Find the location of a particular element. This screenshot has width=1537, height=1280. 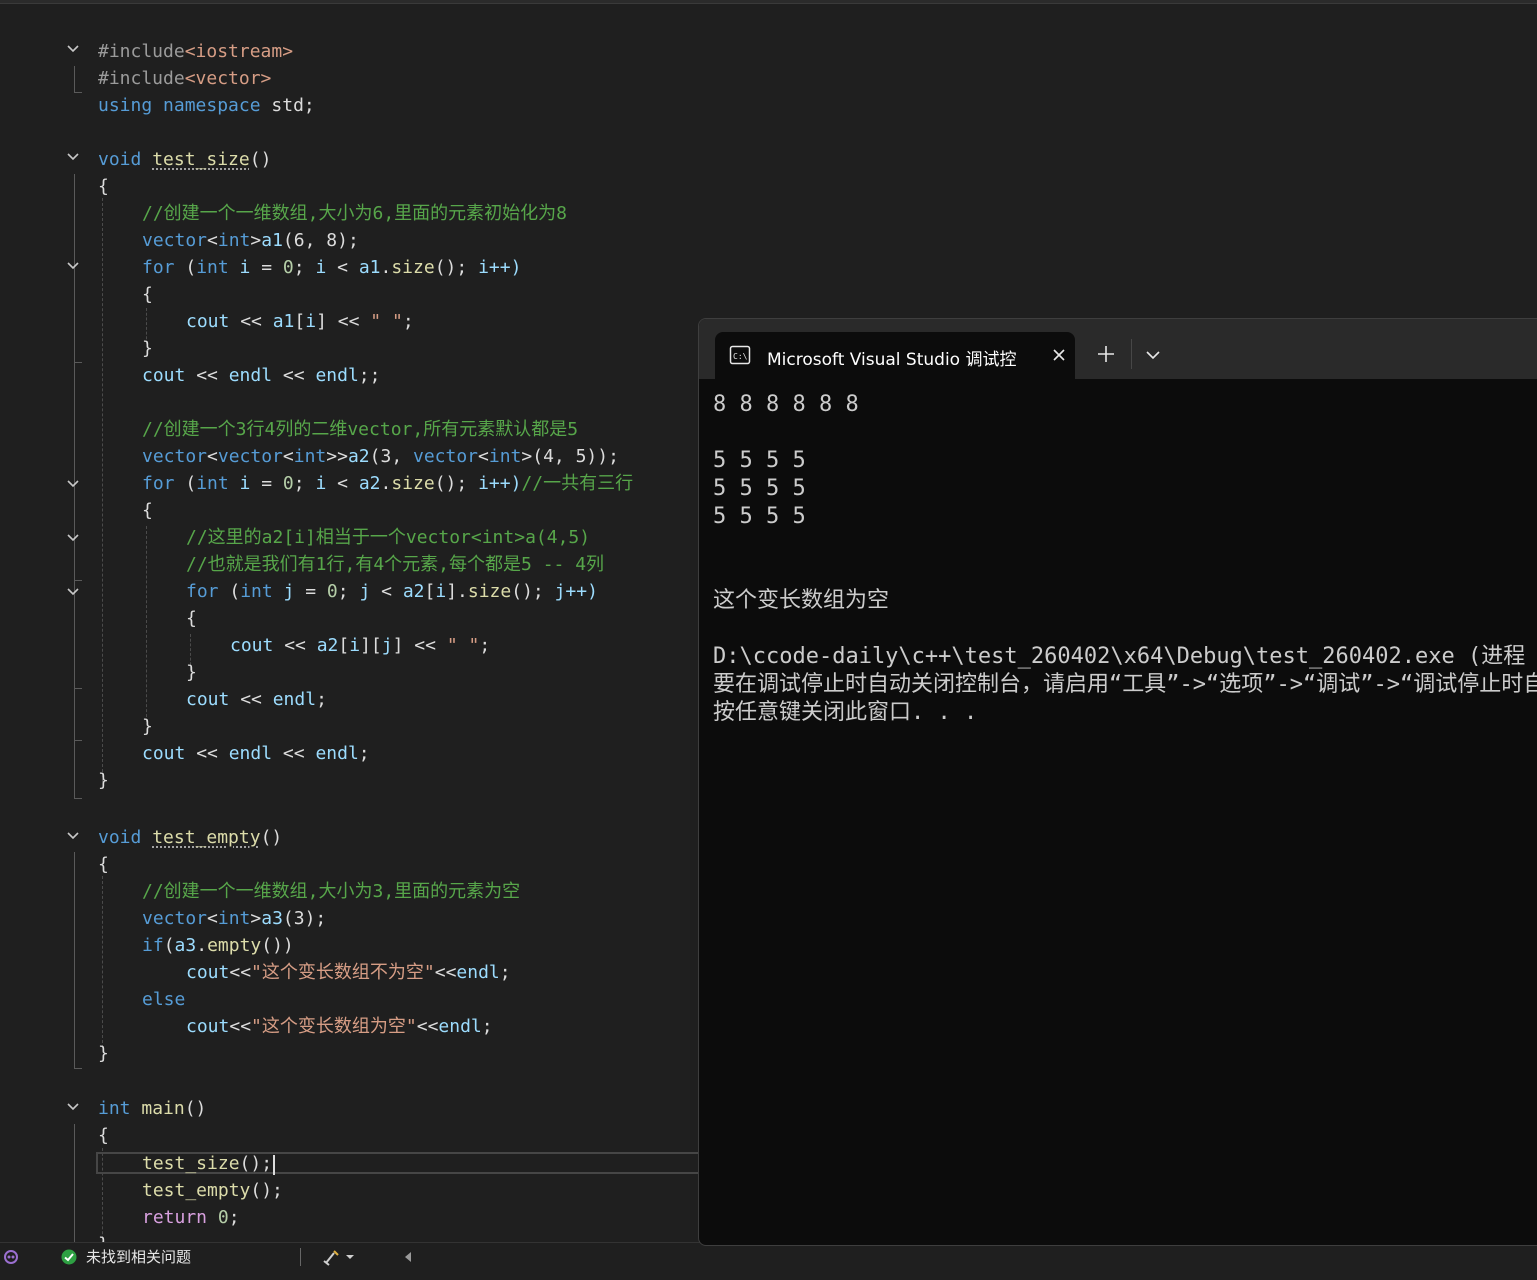

code-line: cout << a1[i] << " "; is located at coordinates (300, 321).